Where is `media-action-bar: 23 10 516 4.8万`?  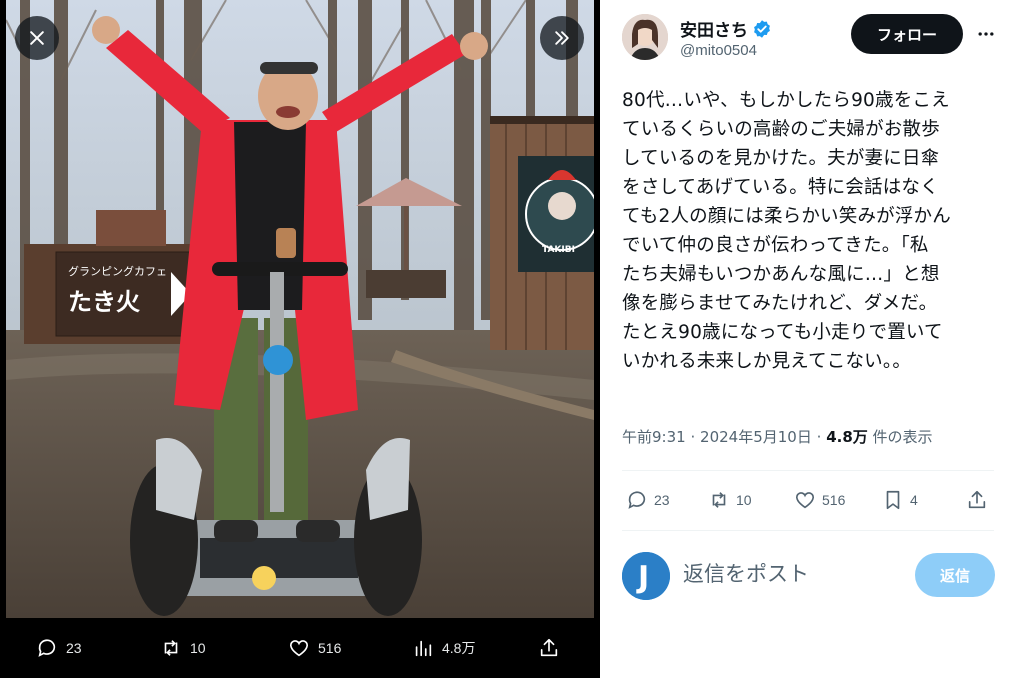
media-action-bar: 23 10 516 4.8万 is located at coordinates (300, 648).